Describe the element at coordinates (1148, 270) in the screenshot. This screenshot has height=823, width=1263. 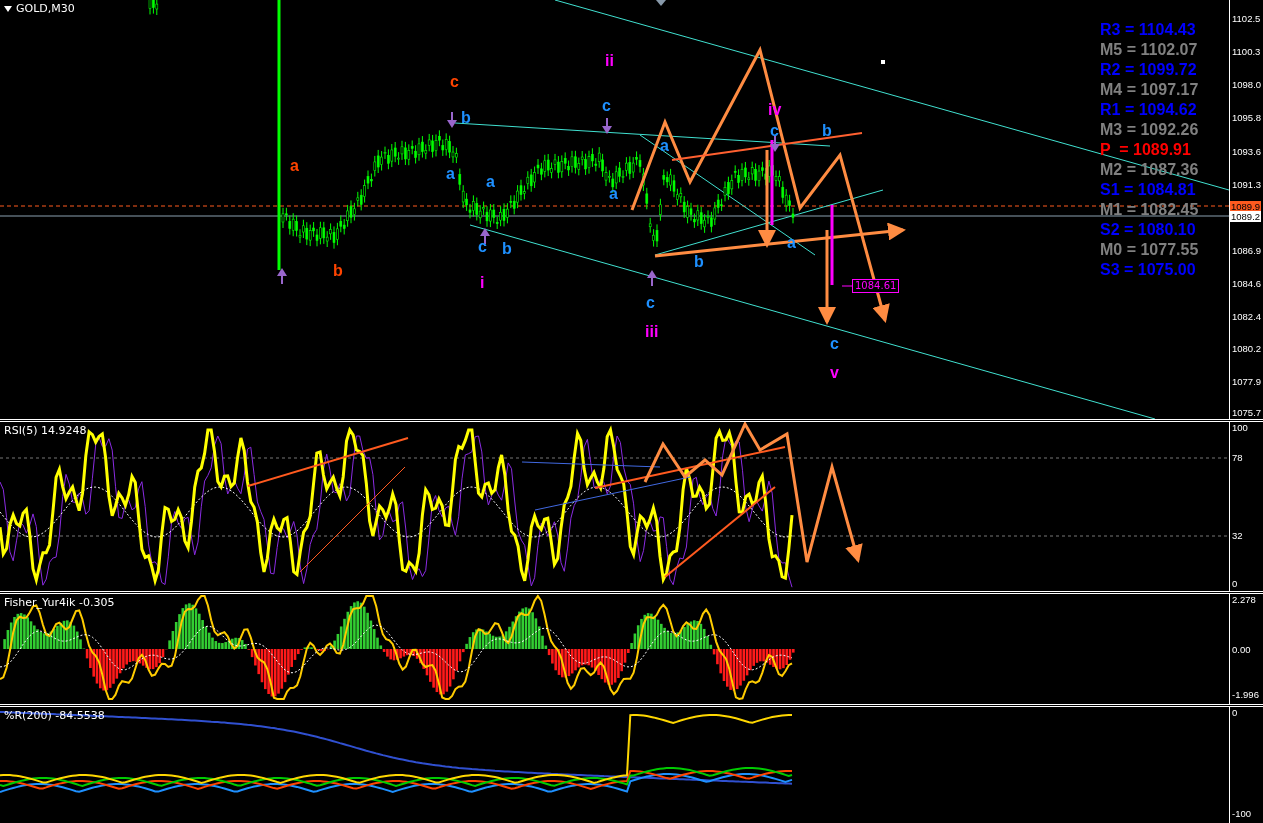
I see `pivot-level: S3 = 1075.00` at that location.